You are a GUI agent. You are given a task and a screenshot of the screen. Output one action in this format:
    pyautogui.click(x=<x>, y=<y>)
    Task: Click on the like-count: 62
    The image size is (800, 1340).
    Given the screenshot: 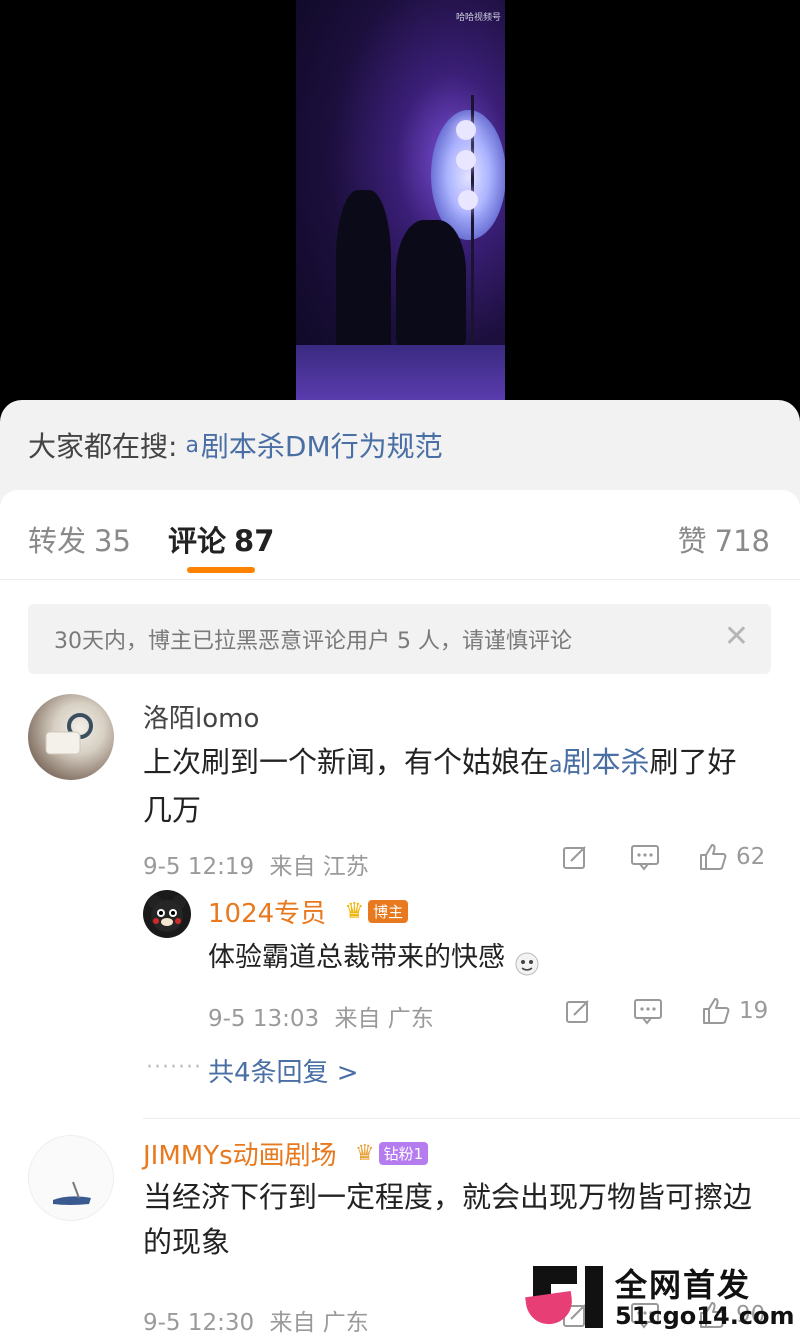 What is the action you would take?
    pyautogui.click(x=751, y=857)
    